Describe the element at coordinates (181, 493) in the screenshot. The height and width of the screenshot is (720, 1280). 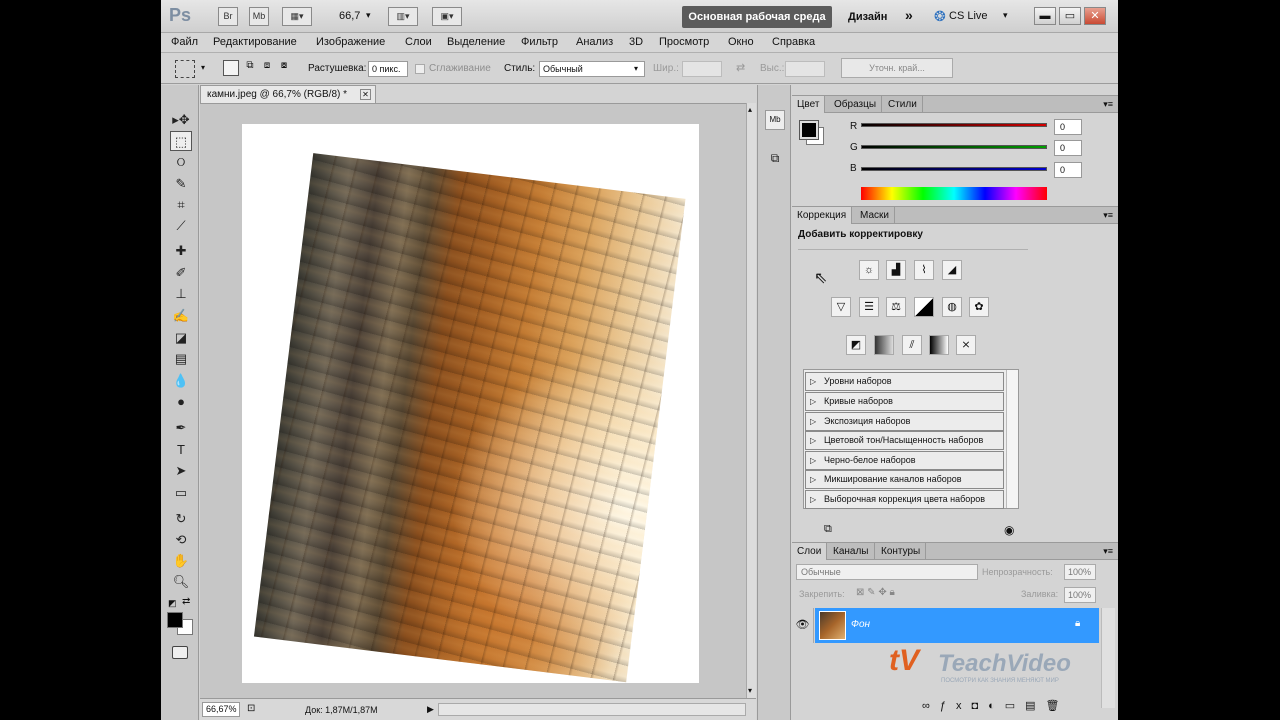
I see `rectangle-shape-tool-icon: ▭` at that location.